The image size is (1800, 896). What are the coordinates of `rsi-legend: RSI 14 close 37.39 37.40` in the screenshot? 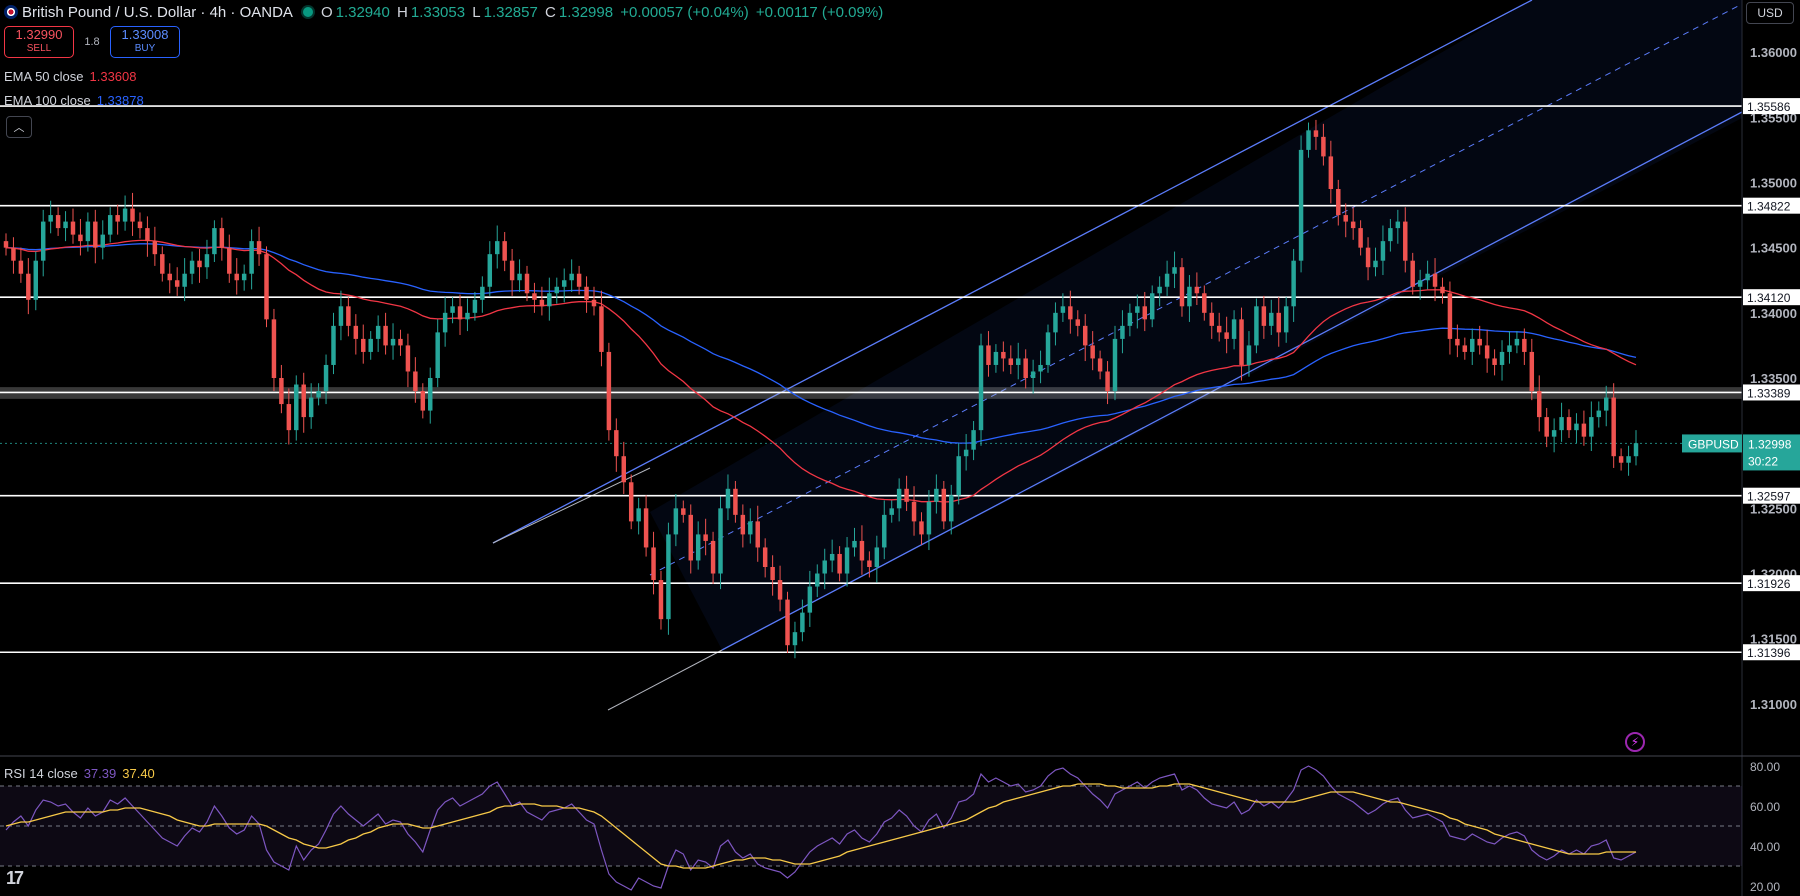 It's located at (79, 773).